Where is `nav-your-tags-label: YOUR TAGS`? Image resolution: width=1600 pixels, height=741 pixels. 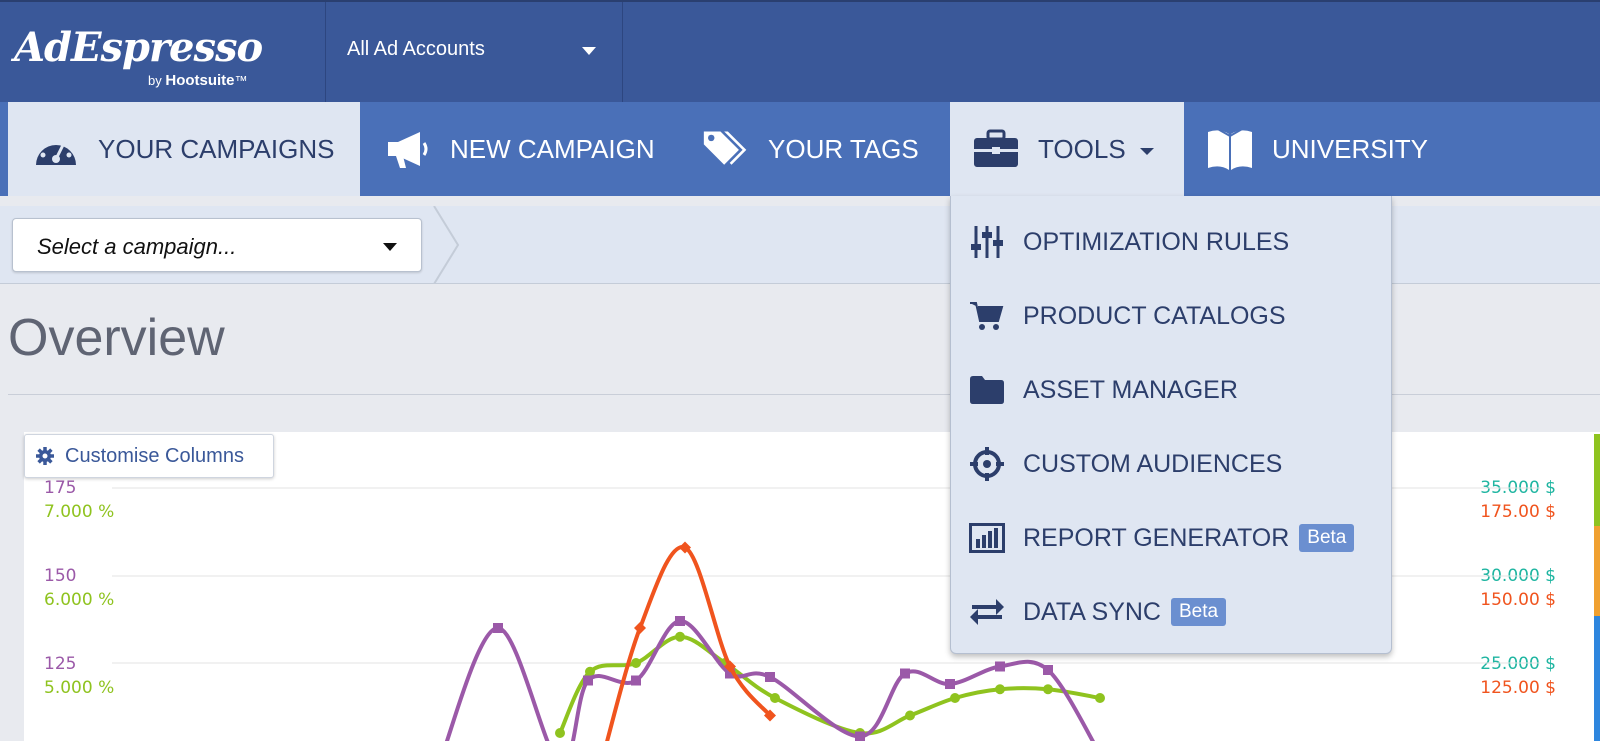 nav-your-tags-label: YOUR TAGS is located at coordinates (843, 148).